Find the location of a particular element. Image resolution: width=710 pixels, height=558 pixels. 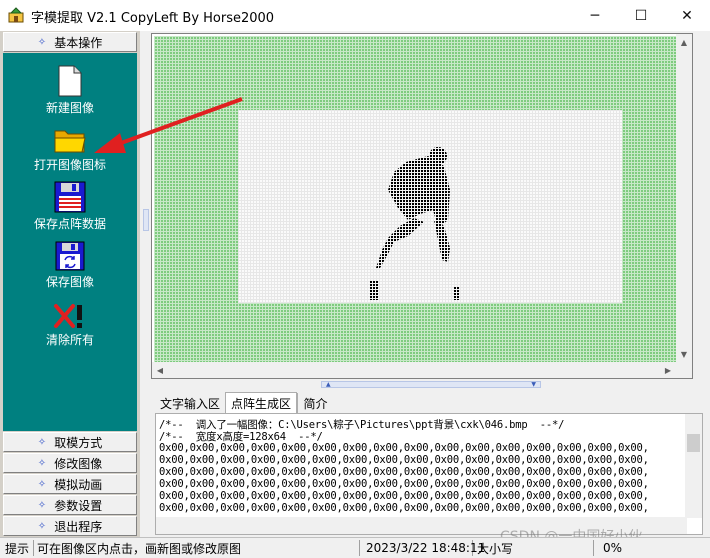

status-caps: 大小写 is located at coordinates (534, 548).